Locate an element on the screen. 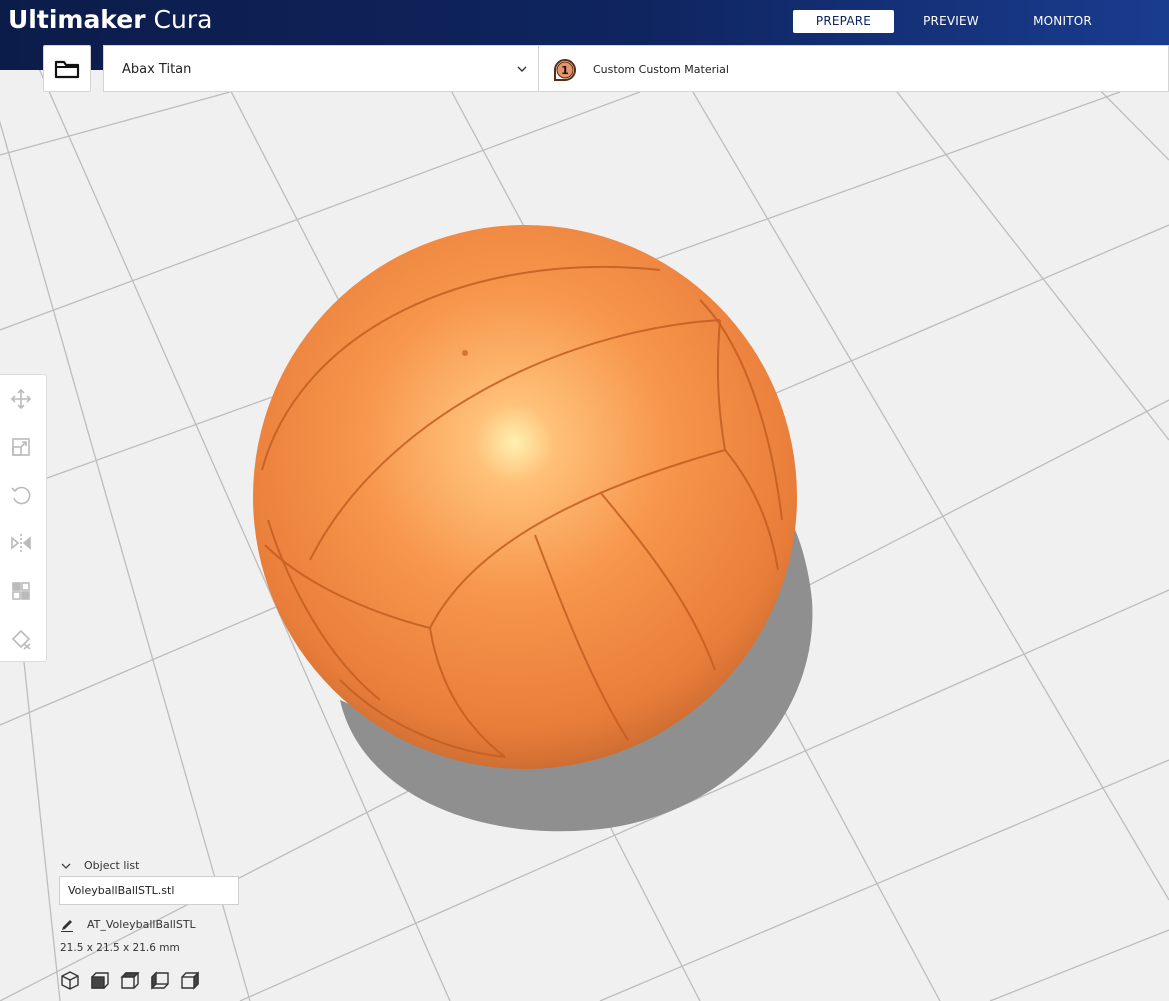 This screenshot has height=1001, width=1169. cube-3d-icon is located at coordinates (70, 980).